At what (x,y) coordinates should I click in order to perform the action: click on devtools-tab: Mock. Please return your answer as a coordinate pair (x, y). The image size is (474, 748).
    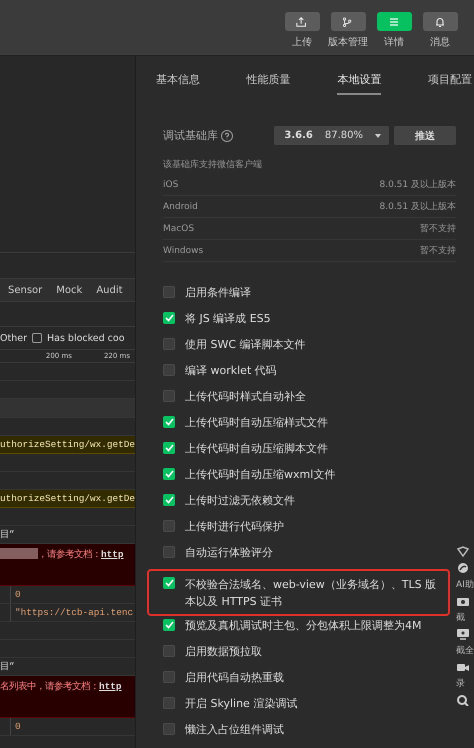
    Looking at the image, I should click on (69, 290).